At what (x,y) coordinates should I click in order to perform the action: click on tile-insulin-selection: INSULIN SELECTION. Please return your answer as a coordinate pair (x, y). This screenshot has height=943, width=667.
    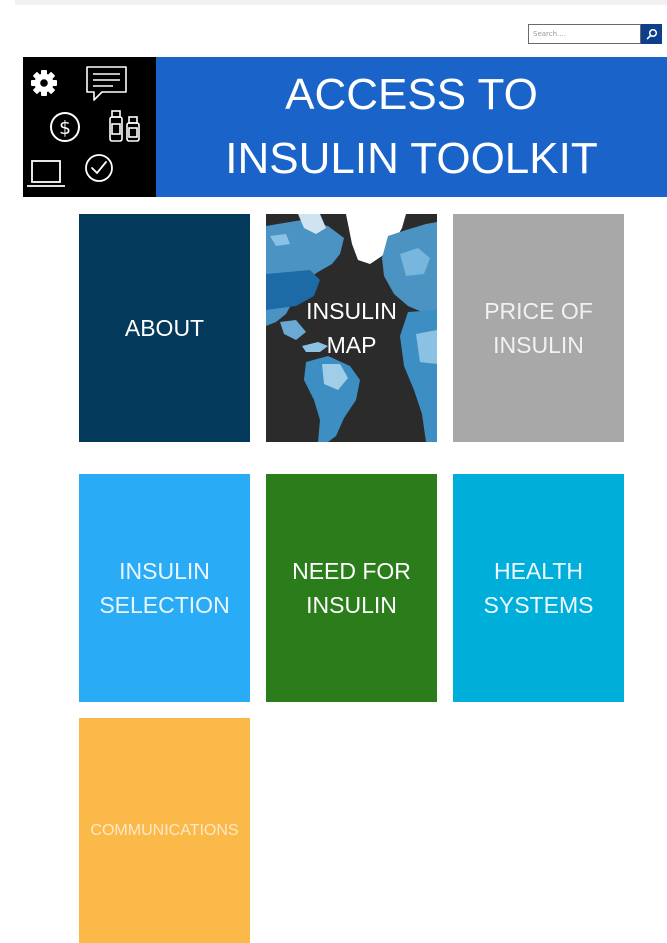
    Looking at the image, I should click on (164, 588).